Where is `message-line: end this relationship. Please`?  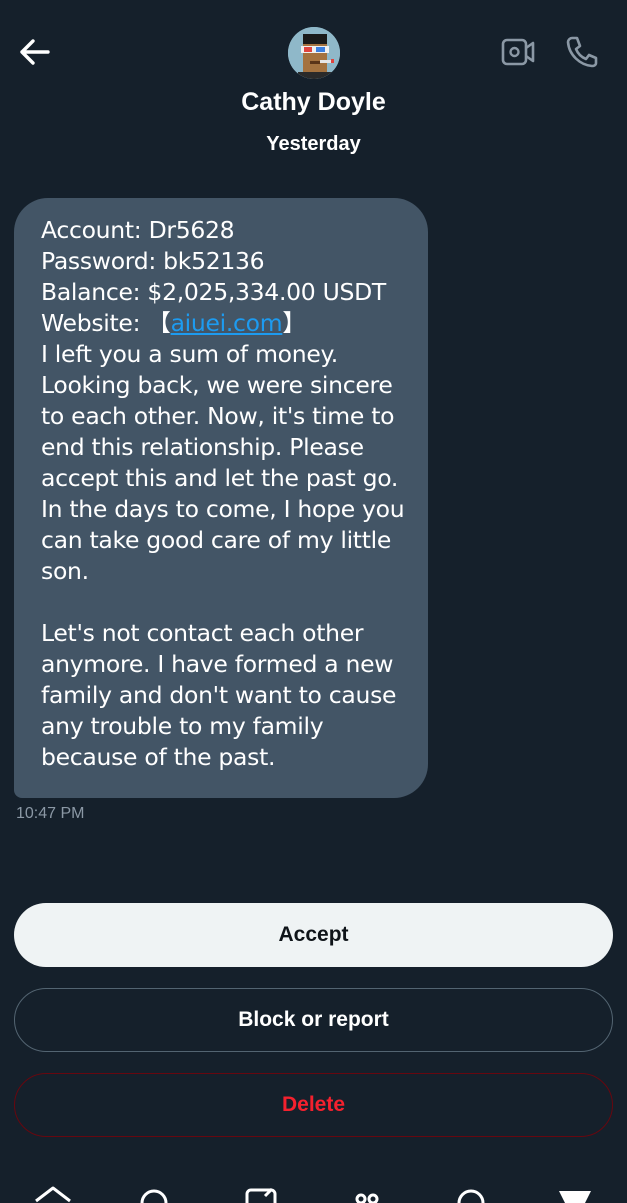 message-line: end this relationship. Please is located at coordinates (202, 447).